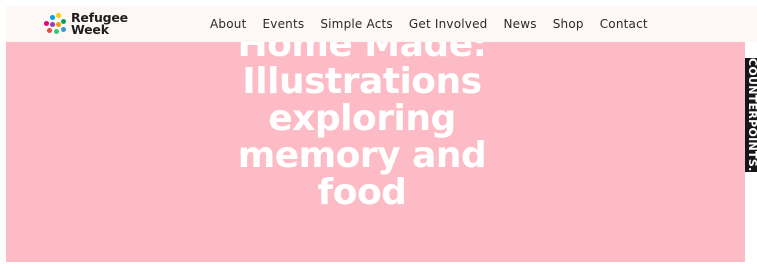 This screenshot has width=757, height=264. I want to click on refugee-week-logo: Refugee Week, so click(86, 24).